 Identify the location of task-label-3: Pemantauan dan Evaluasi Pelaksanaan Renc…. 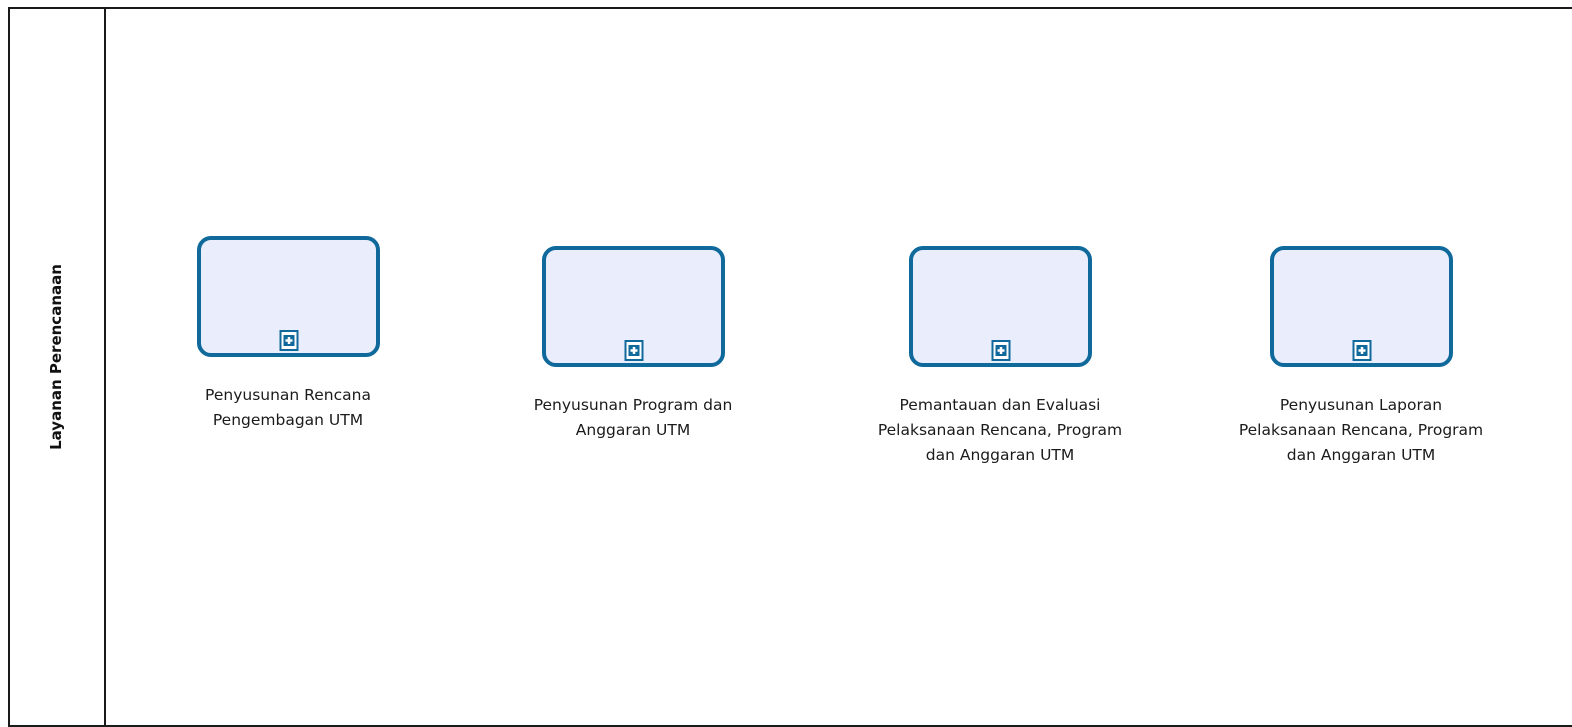
(1000, 430).